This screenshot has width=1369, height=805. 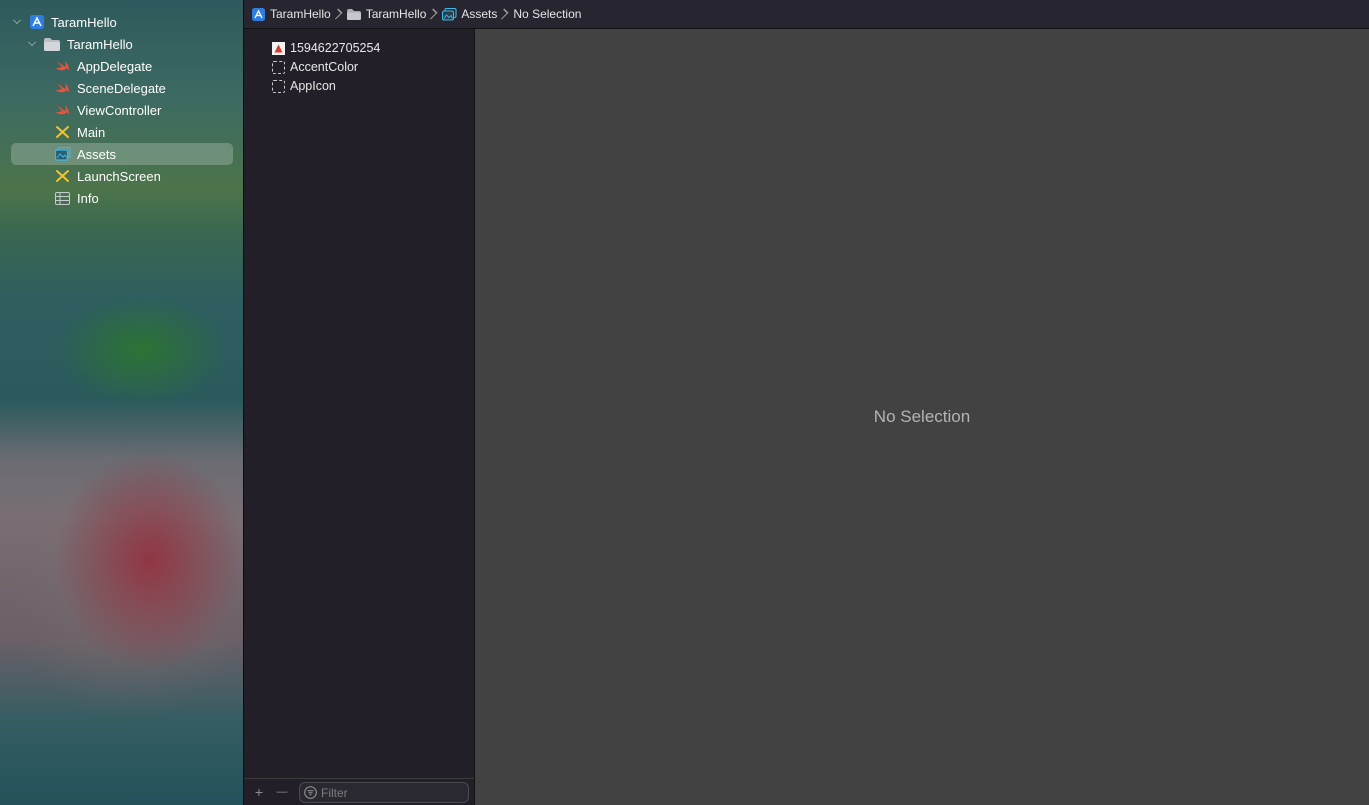 I want to click on file-label: Main, so click(x=91, y=132).